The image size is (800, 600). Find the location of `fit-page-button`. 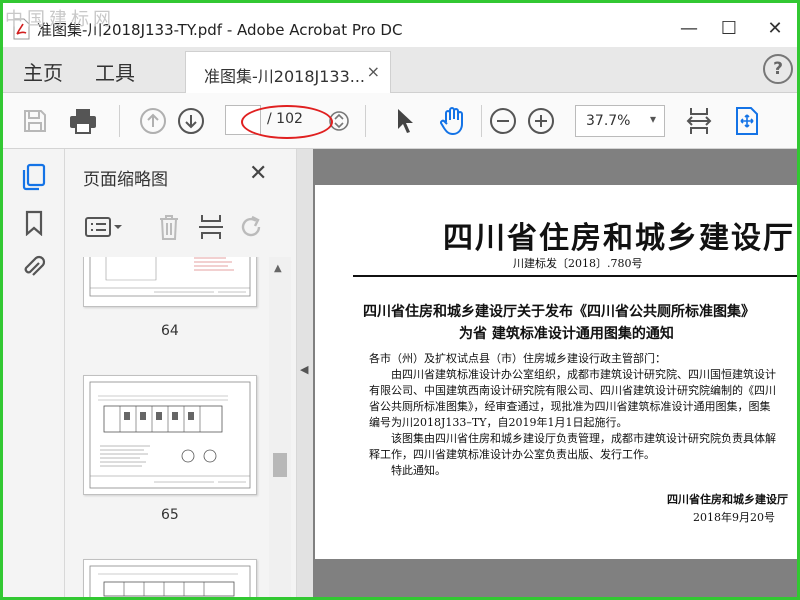

fit-page-button is located at coordinates (699, 121).